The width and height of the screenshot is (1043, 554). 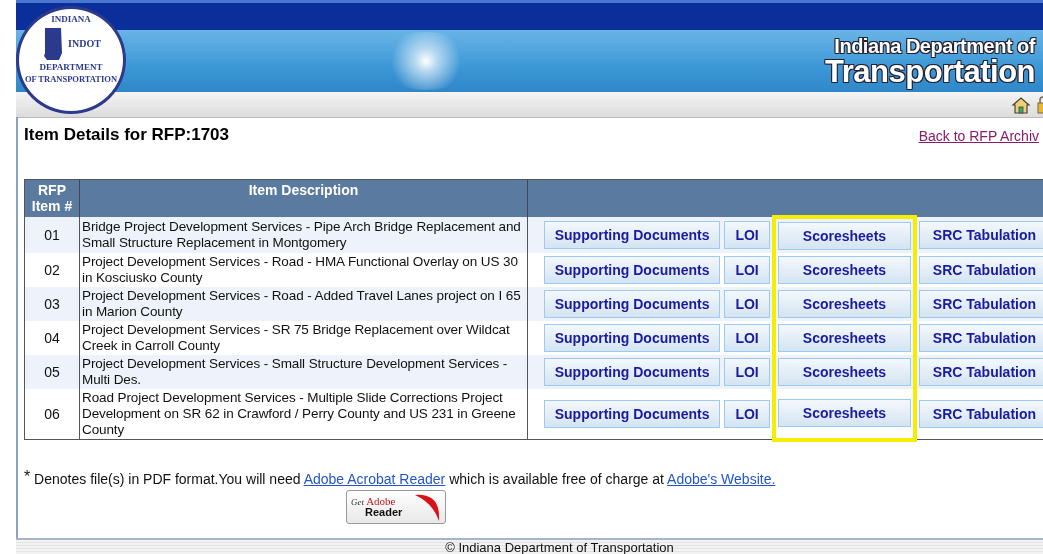 What do you see at coordinates (52, 414) in the screenshot?
I see `table-cell: 06` at bounding box center [52, 414].